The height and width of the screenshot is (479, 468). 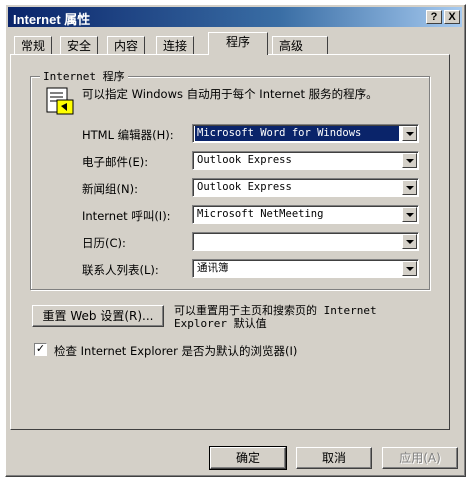 What do you see at coordinates (275, 310) in the screenshot?
I see `reset-description-line-1: 可以重置用于主页和搜索页的 Internet` at bounding box center [275, 310].